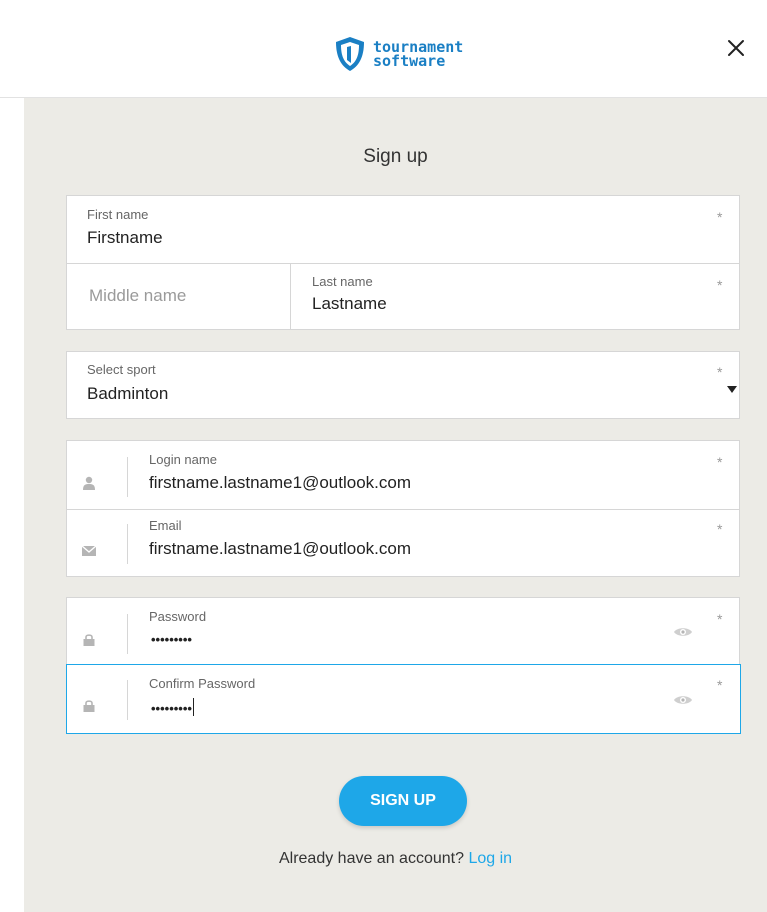 Image resolution: width=767 pixels, height=912 pixels. I want to click on password-masked-value: •••••••••, so click(171, 639).